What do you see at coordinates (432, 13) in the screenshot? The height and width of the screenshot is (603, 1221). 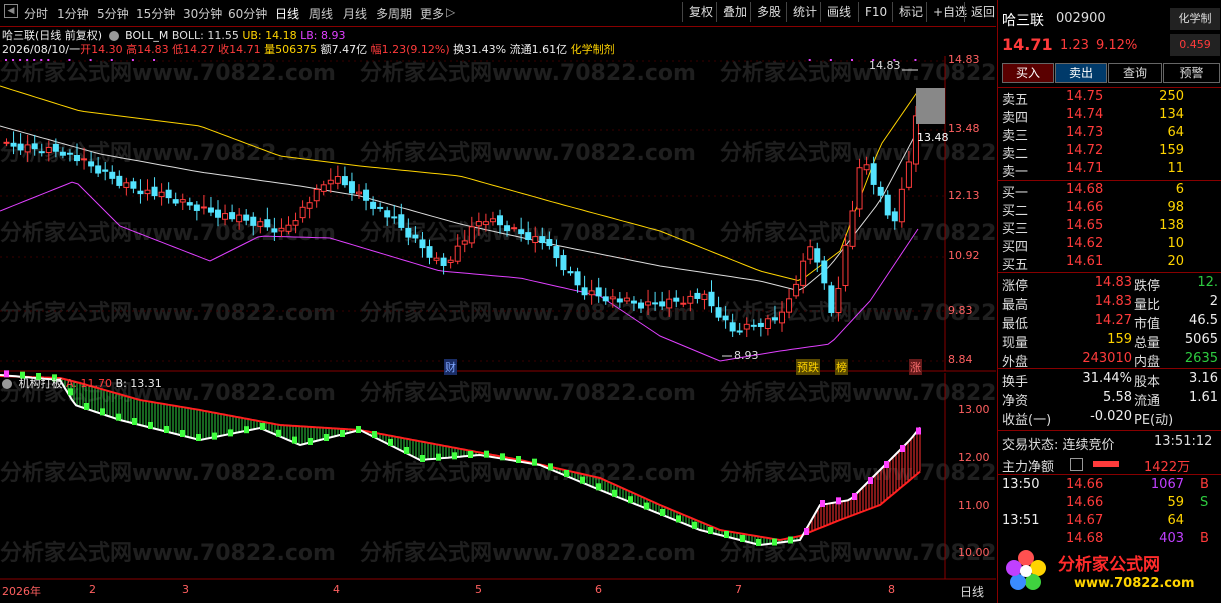 I see `tab-more: 更多` at bounding box center [432, 13].